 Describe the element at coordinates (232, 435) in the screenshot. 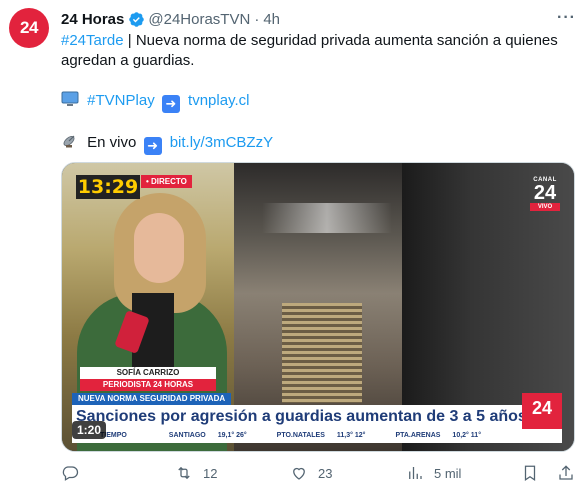

I see `ticker-temp: 19,1° 26°` at that location.